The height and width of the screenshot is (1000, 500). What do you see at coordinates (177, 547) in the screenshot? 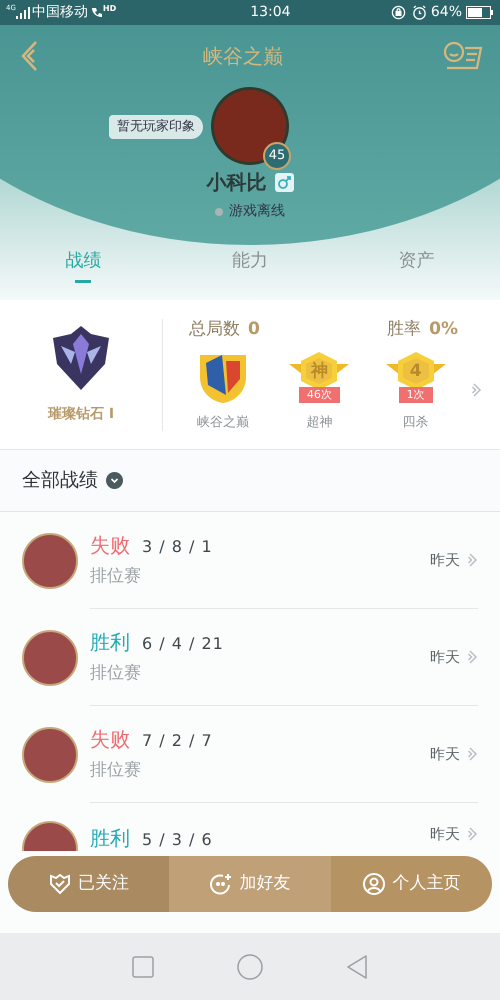
I see `kda-score: 3 / 8 / 1` at bounding box center [177, 547].